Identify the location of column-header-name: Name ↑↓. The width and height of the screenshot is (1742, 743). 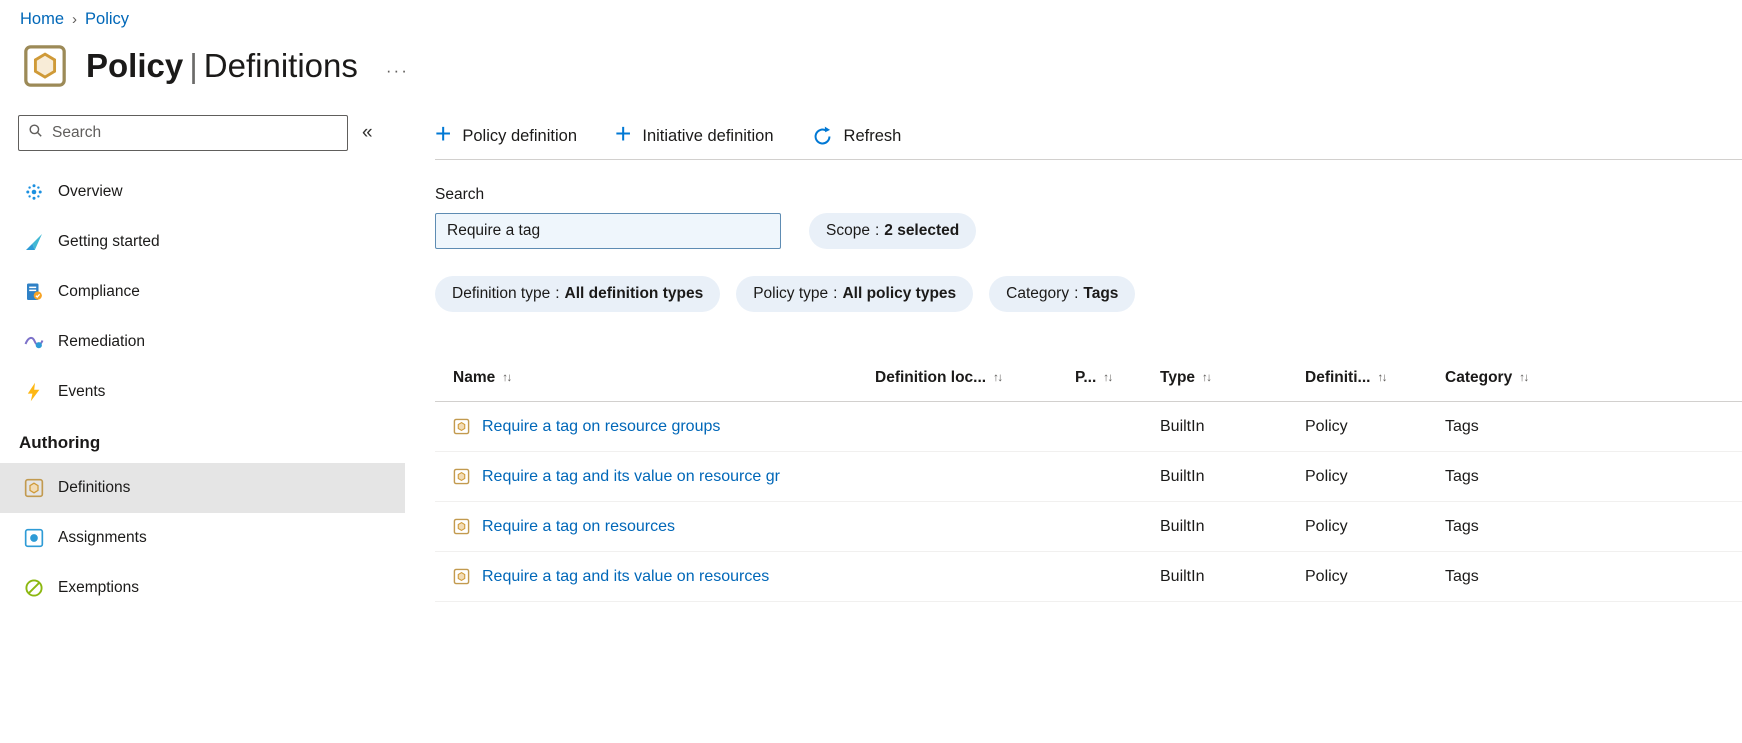
(664, 378).